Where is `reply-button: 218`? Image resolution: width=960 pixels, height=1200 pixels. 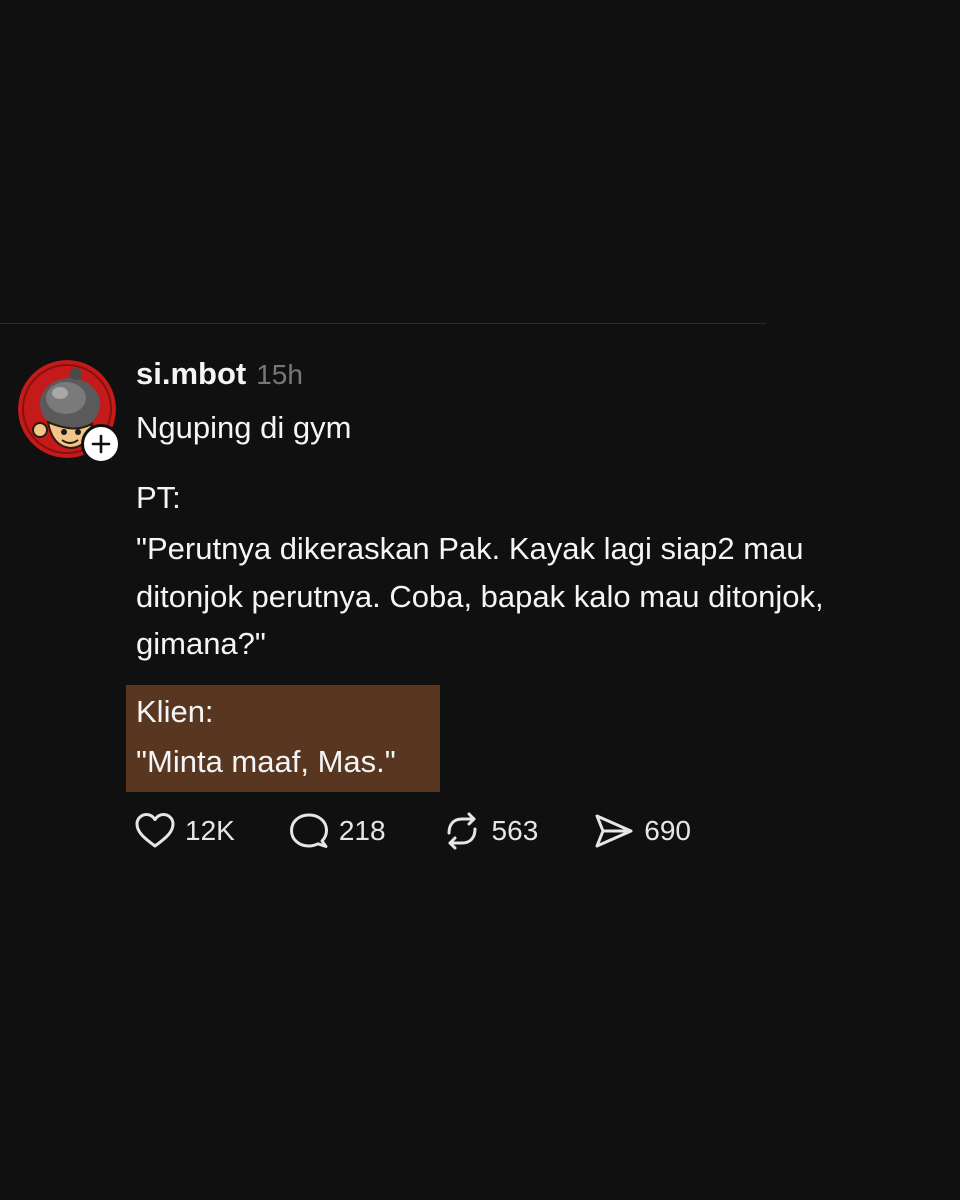
reply-button: 218 is located at coordinates (337, 831).